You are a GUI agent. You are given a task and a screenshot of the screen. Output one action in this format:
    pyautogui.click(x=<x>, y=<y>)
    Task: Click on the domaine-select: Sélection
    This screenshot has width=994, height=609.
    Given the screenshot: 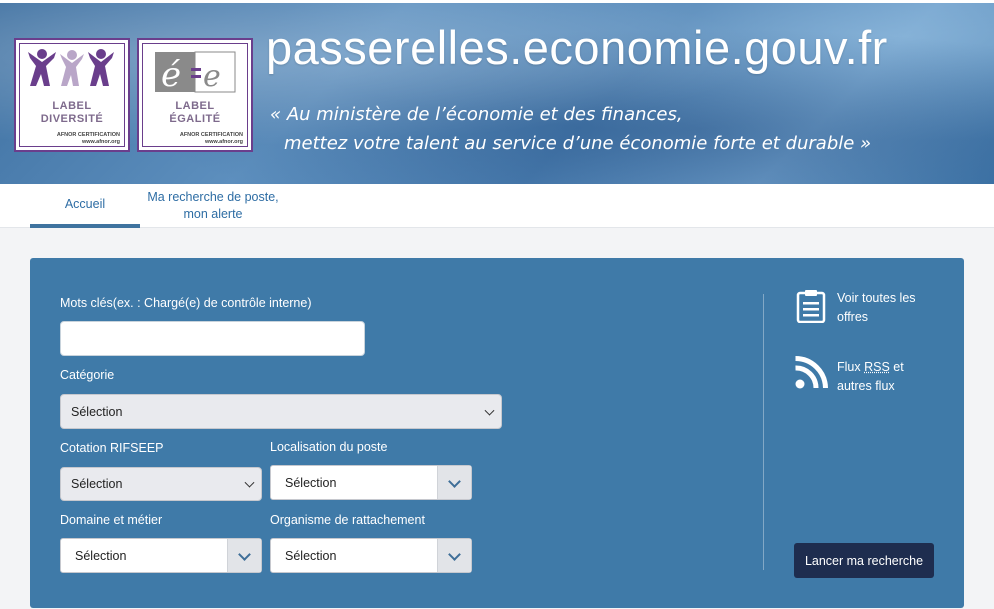 What is the action you would take?
    pyautogui.click(x=161, y=555)
    